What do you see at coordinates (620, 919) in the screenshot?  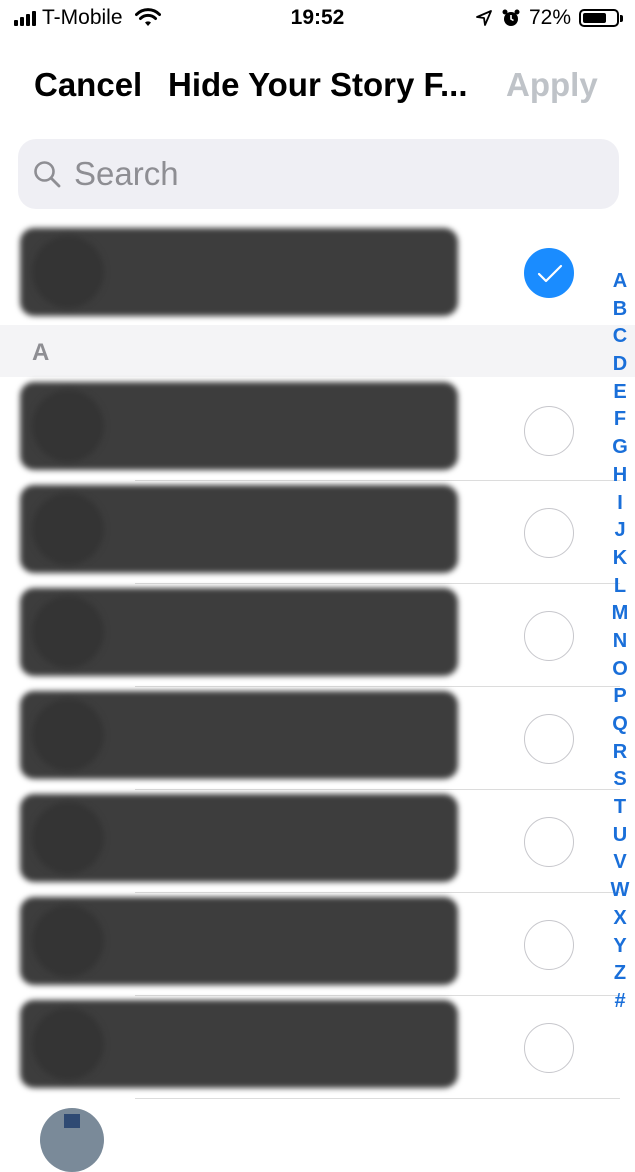 I see `index-letter: X` at bounding box center [620, 919].